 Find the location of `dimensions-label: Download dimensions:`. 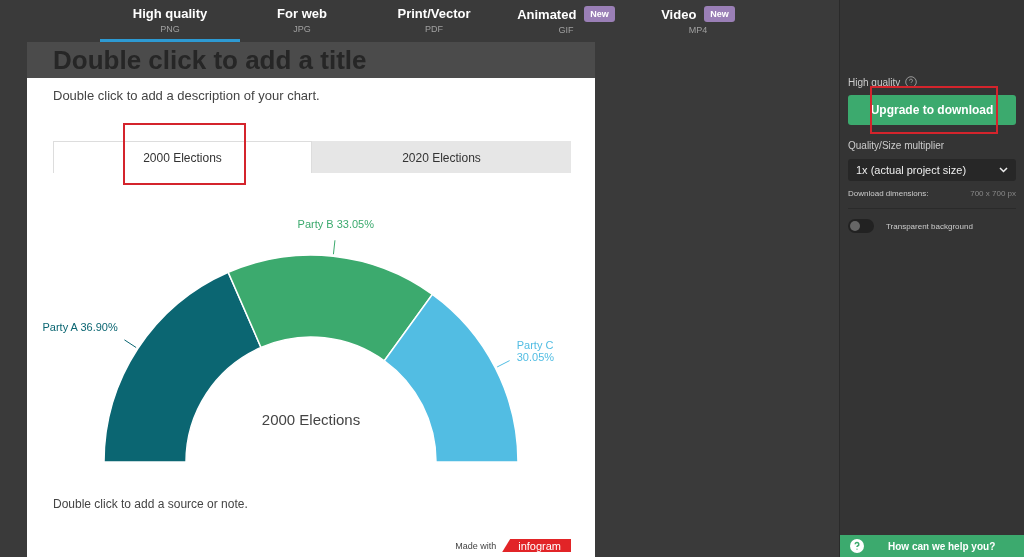

dimensions-label: Download dimensions: is located at coordinates (888, 193).